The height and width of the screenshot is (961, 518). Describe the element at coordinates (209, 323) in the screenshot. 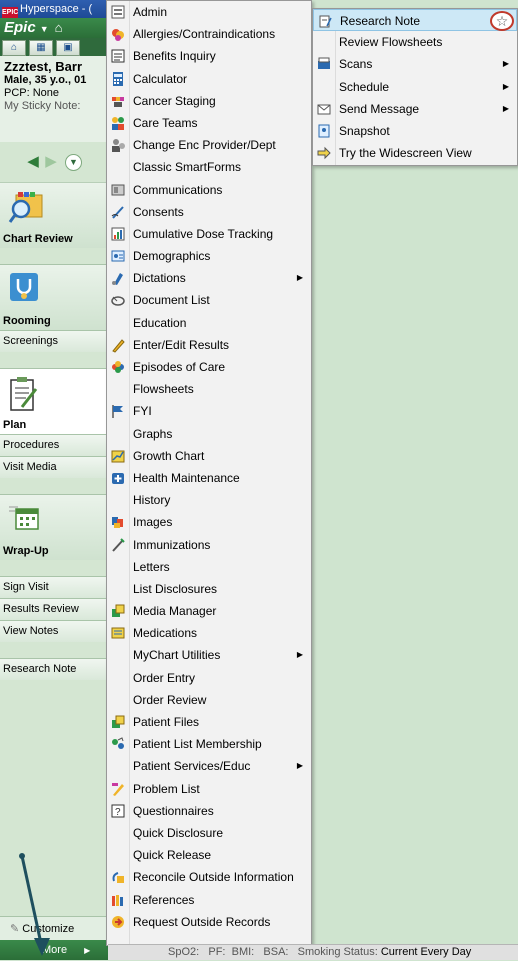

I see `menu-item: Education` at that location.